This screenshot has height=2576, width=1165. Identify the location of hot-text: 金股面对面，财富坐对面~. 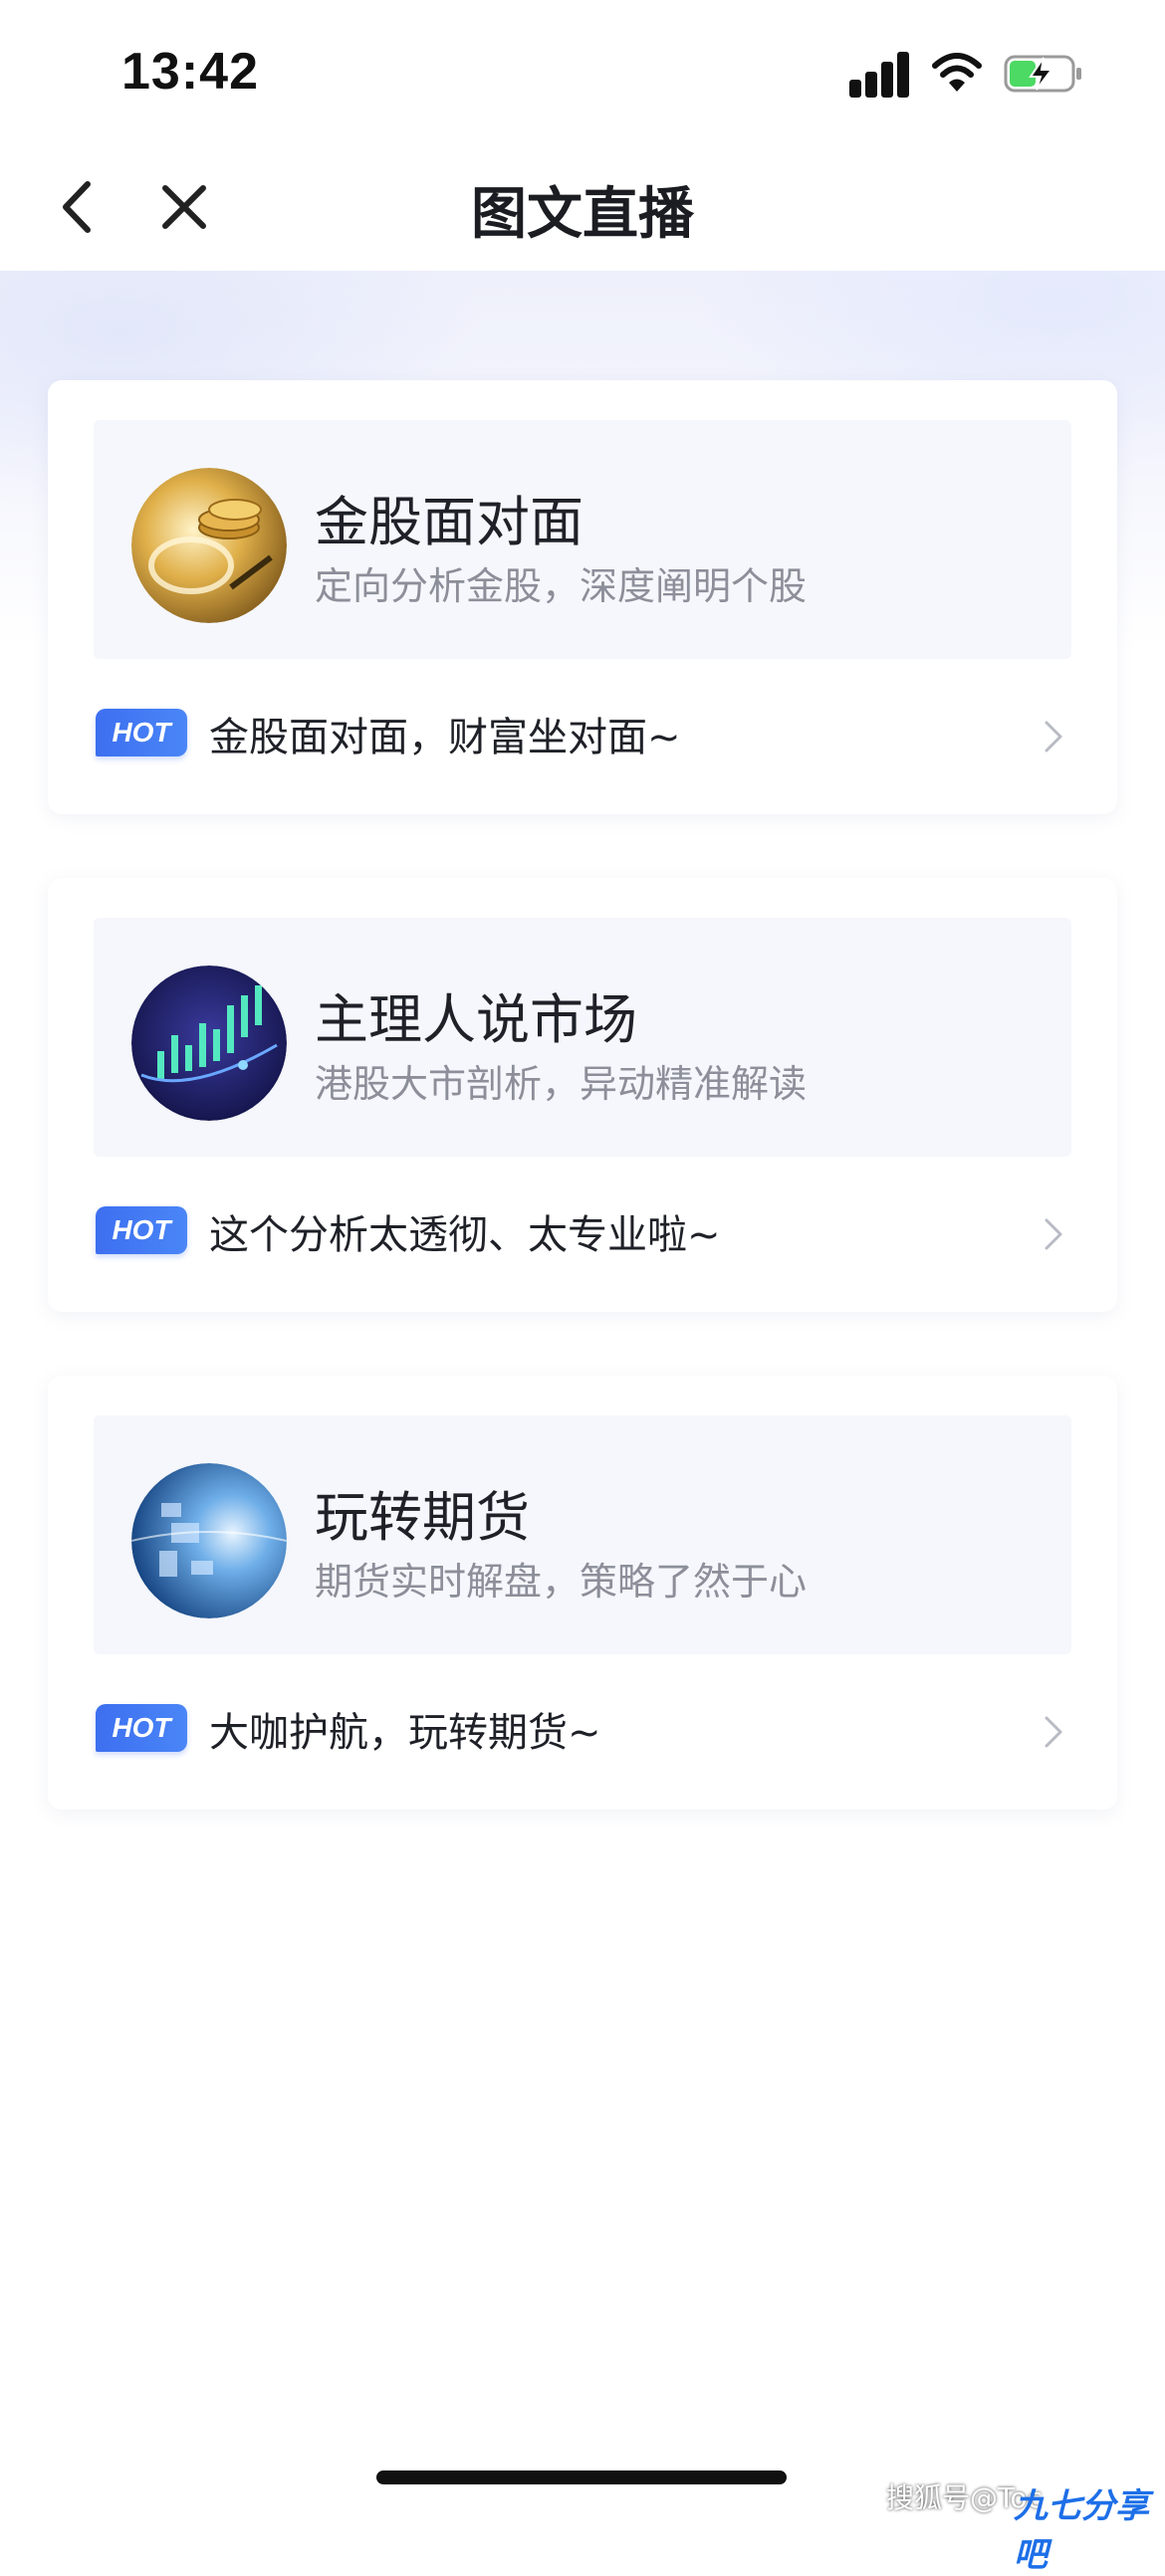
(445, 737).